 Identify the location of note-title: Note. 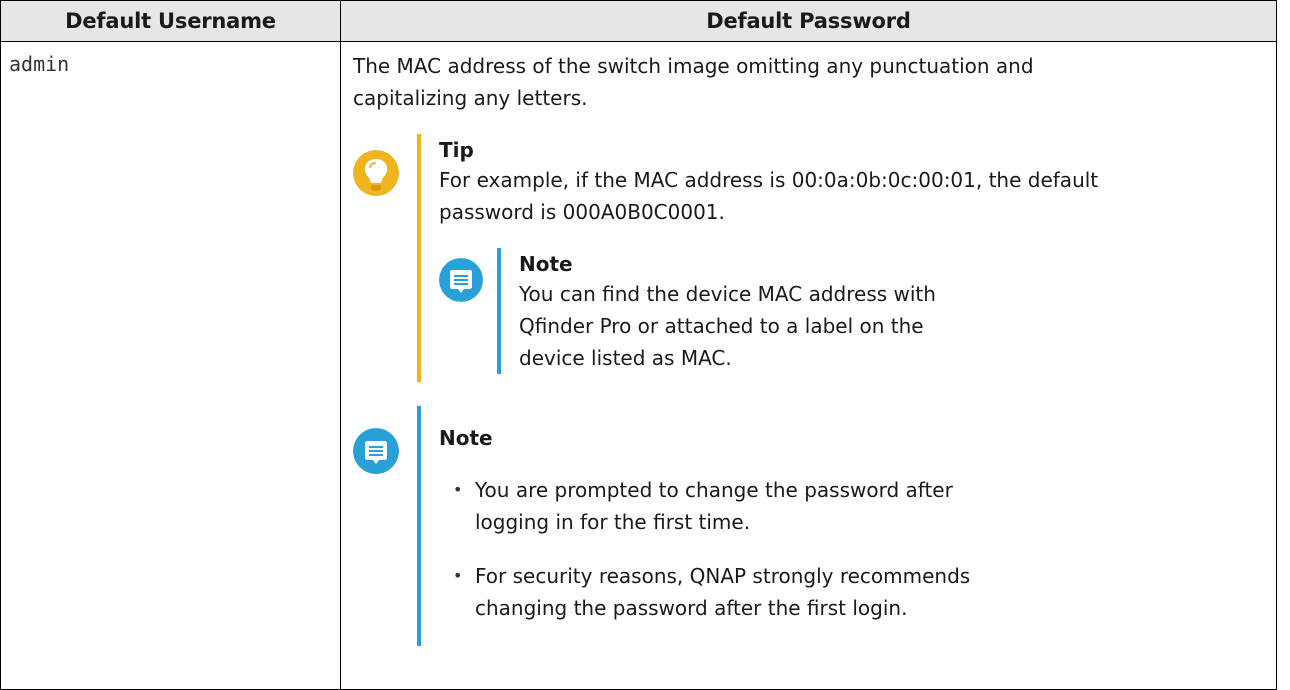
(466, 438).